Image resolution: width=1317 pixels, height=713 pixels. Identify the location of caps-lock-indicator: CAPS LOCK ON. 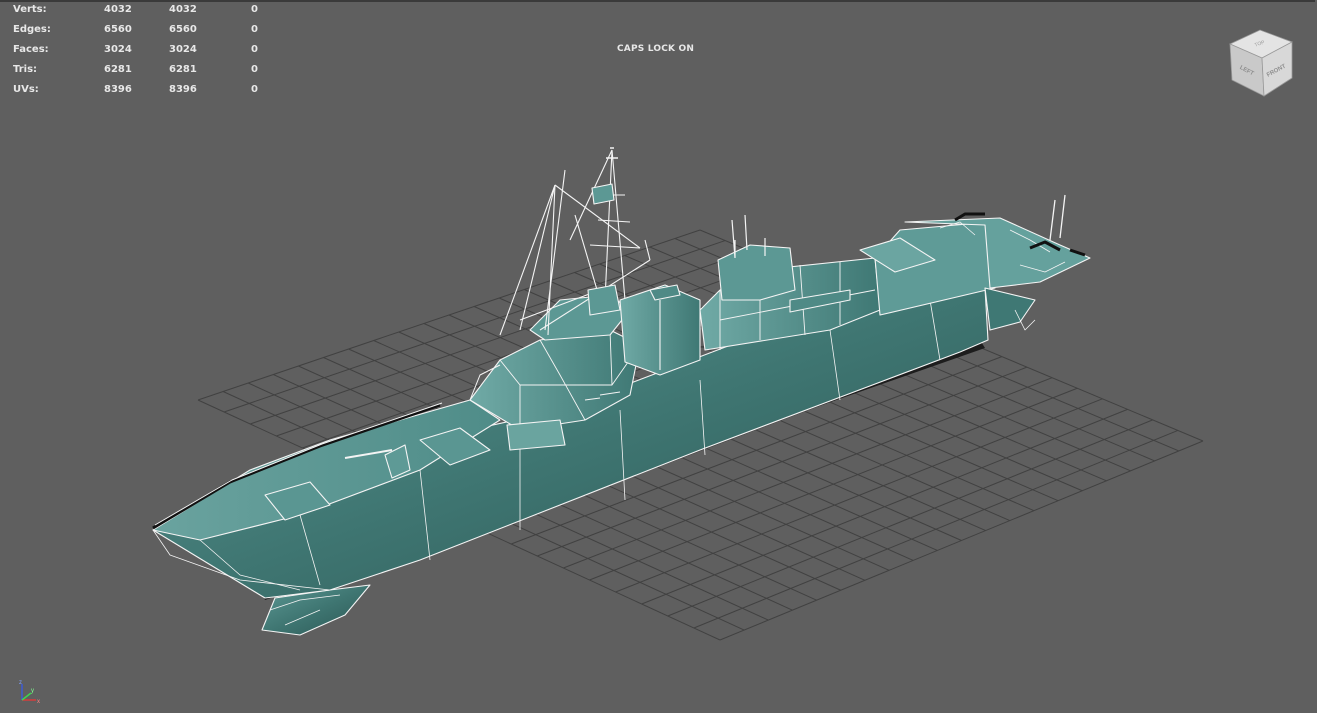
(656, 49).